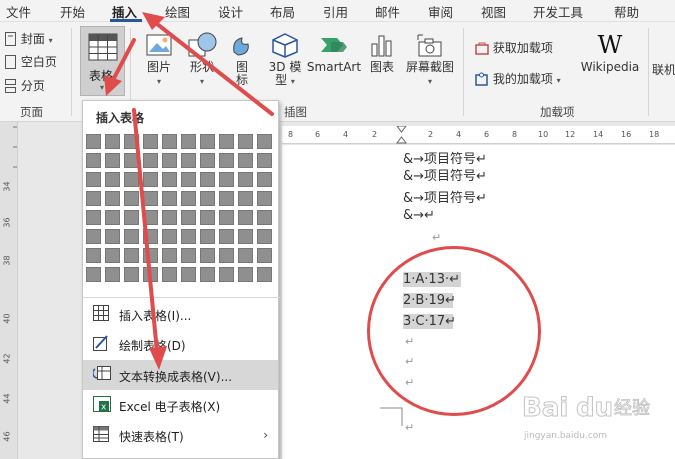 This screenshot has height=459, width=675. I want to click on table-size-grid, so click(181, 211).